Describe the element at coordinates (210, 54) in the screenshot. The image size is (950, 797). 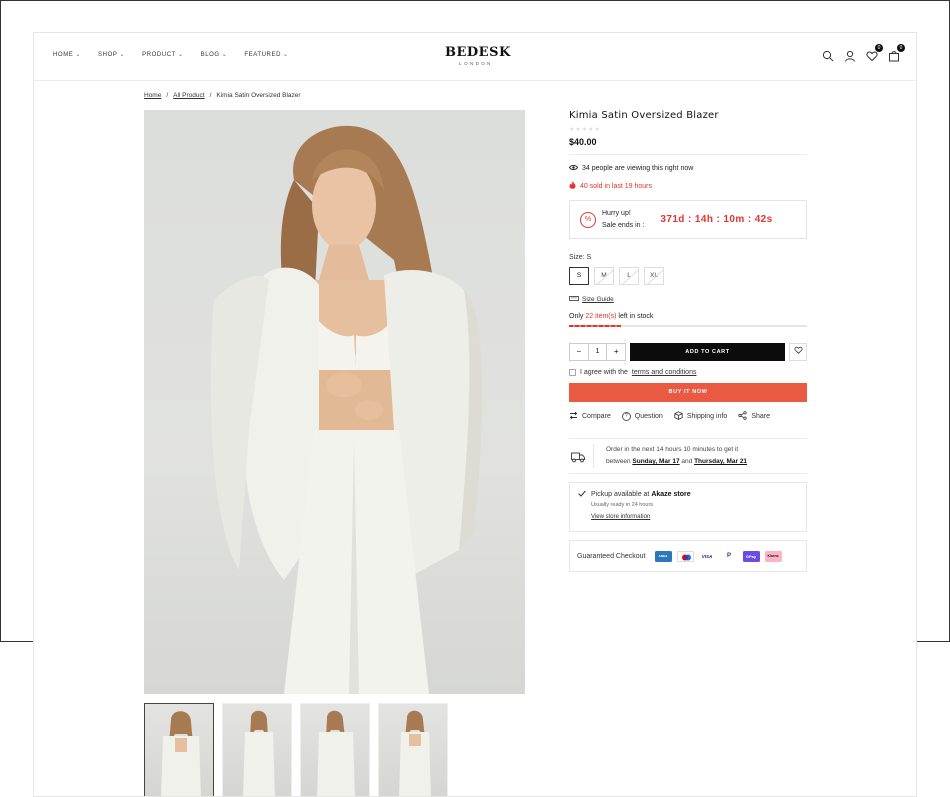
I see `nav-blog-label: BLOG` at that location.